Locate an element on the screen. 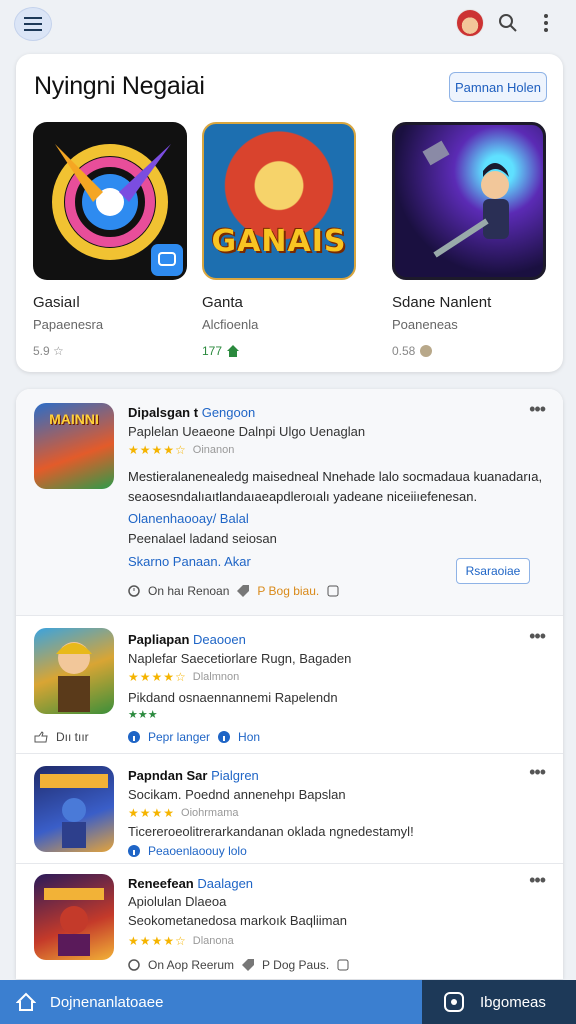  item-footer: On Aop Reerum P Dog Paus. is located at coordinates (238, 965).